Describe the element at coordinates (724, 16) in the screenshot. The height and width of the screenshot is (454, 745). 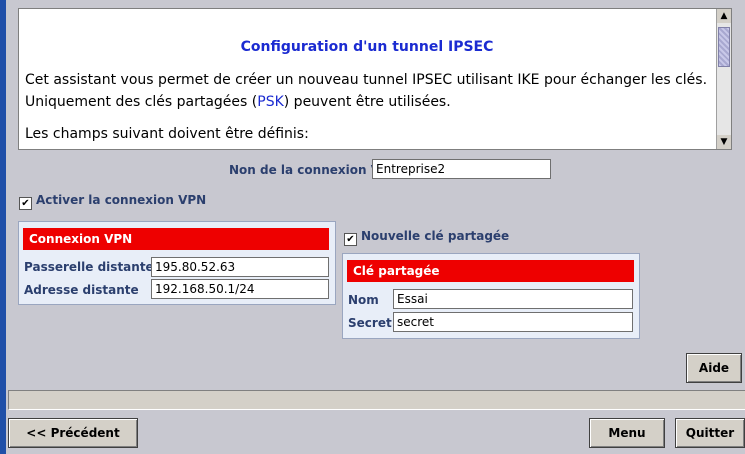
I see `scroll-up-icon: ▲` at that location.